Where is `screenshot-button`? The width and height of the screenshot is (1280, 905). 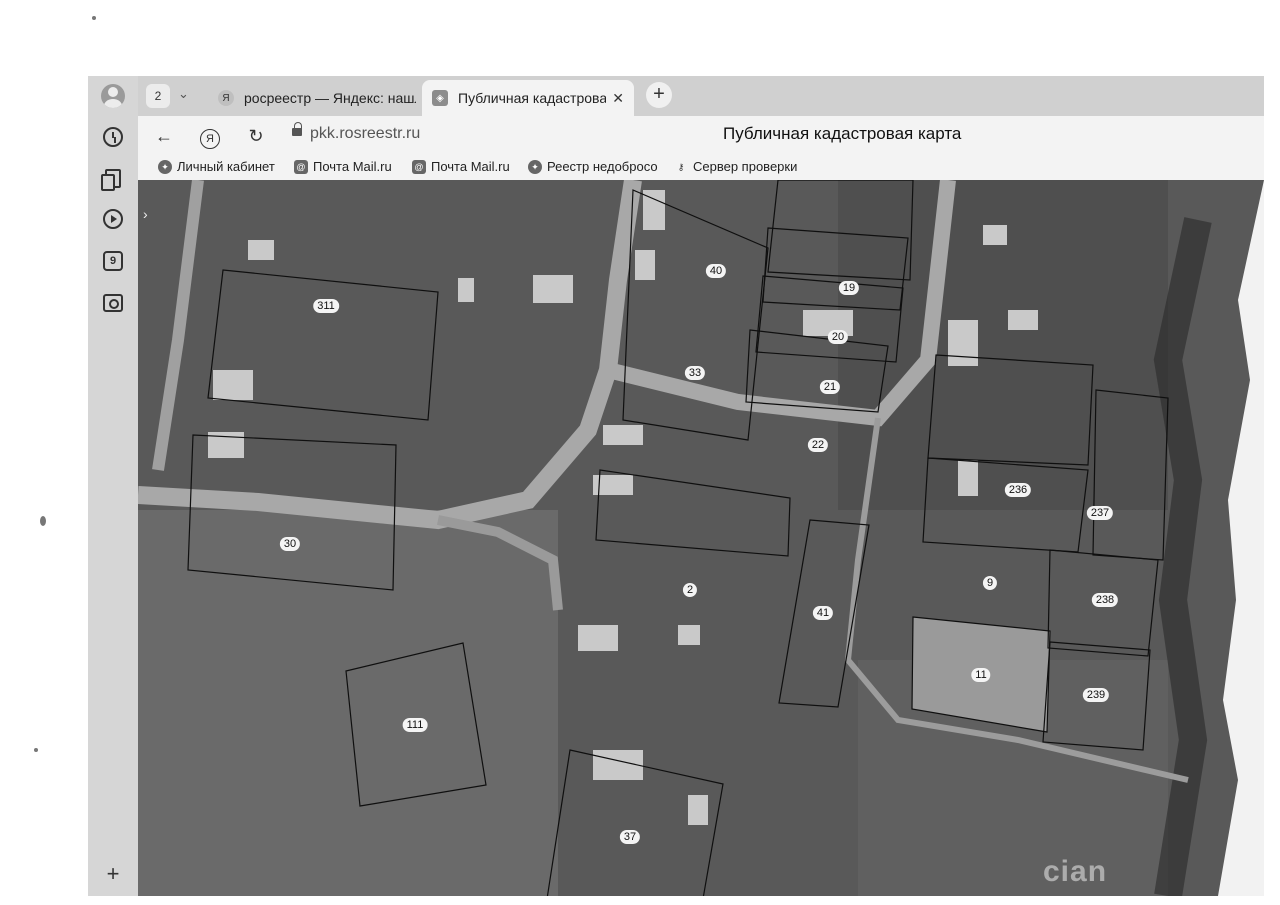 screenshot-button is located at coordinates (113, 303).